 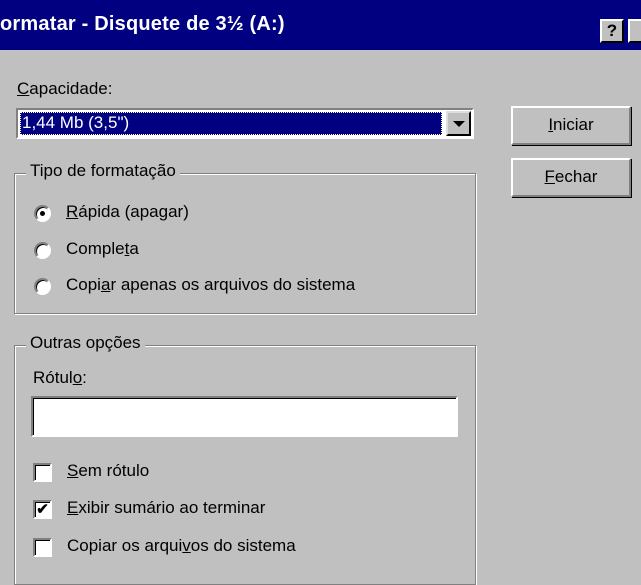 What do you see at coordinates (85, 343) in the screenshot?
I see `other-options-title: Outras opções` at bounding box center [85, 343].